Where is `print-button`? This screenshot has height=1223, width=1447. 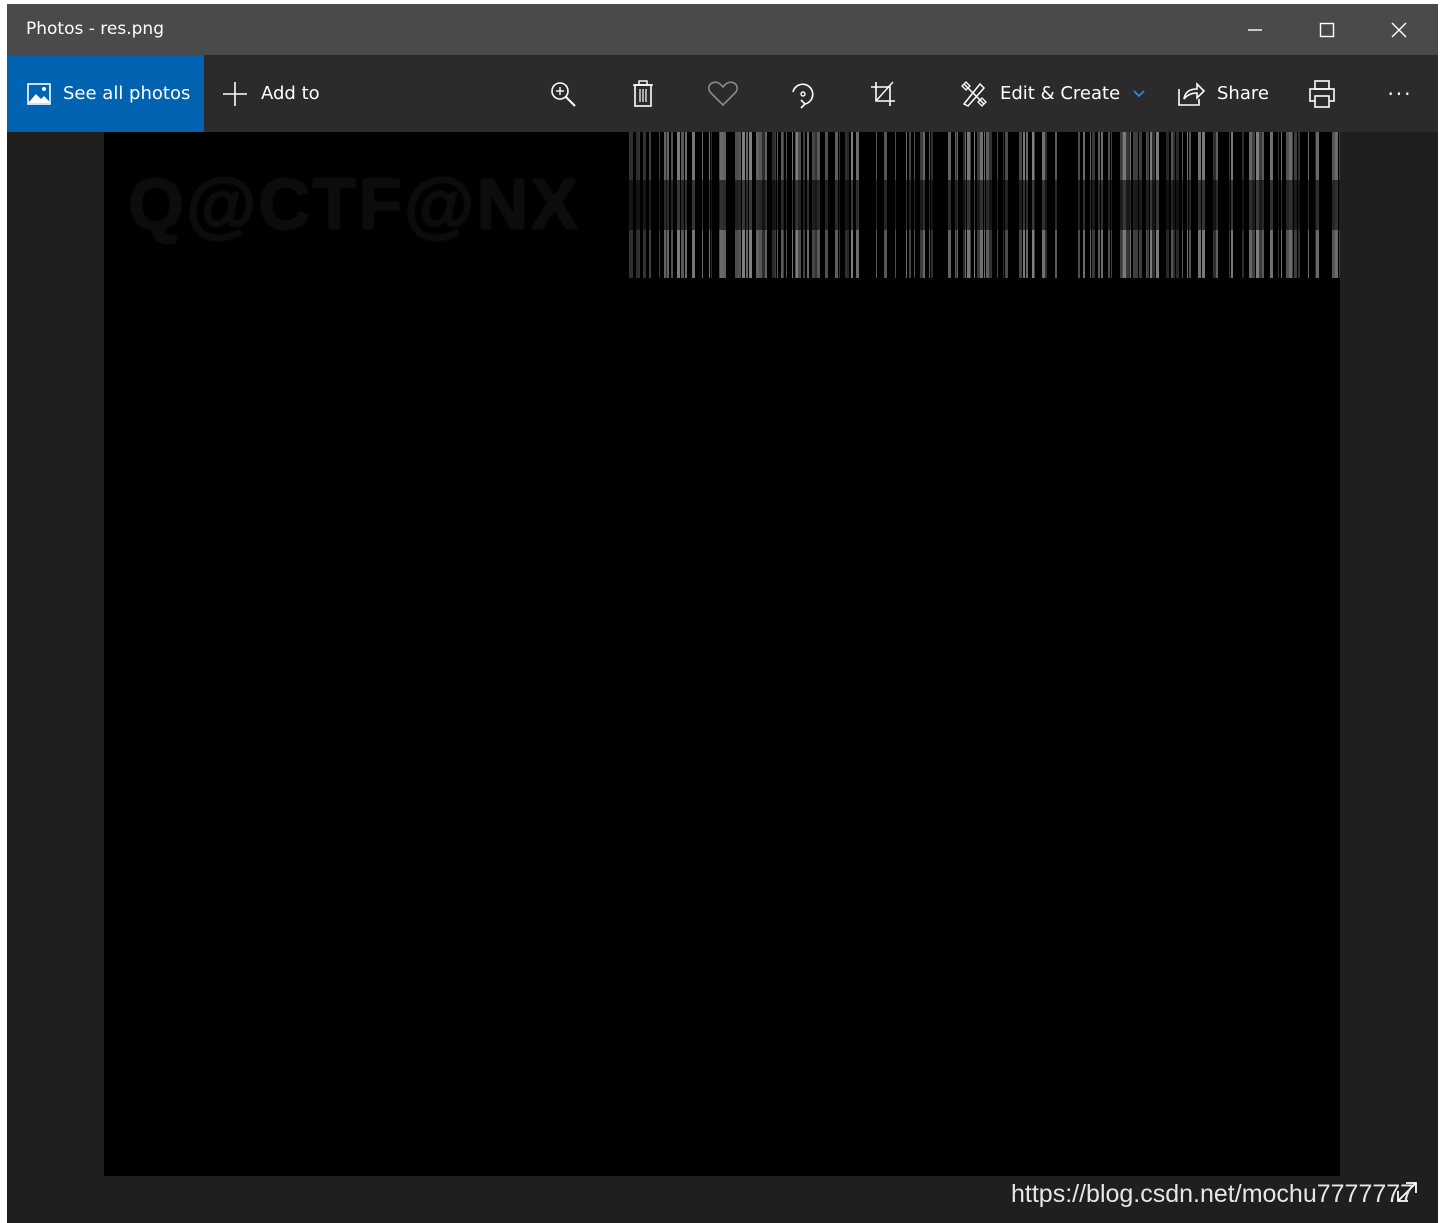
print-button is located at coordinates (1322, 93).